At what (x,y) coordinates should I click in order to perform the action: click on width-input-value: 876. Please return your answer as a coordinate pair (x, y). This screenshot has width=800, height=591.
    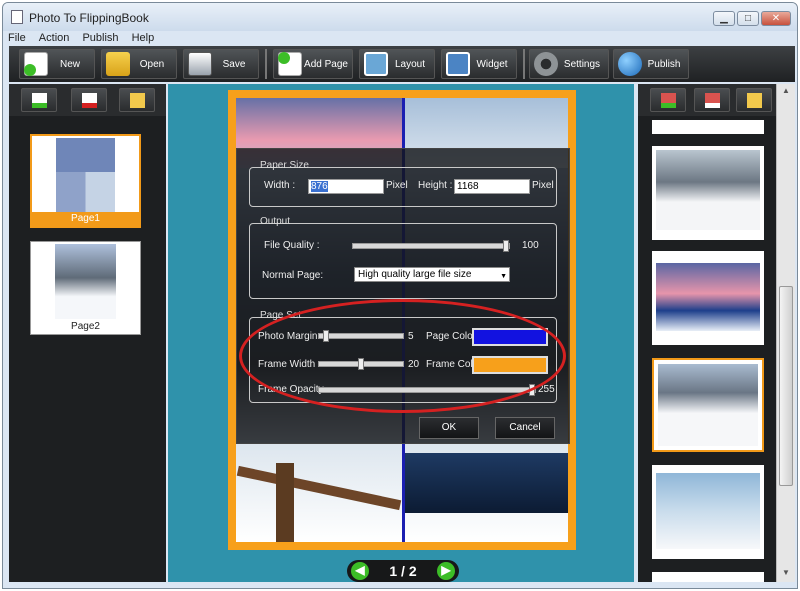
    Looking at the image, I should click on (319, 186).